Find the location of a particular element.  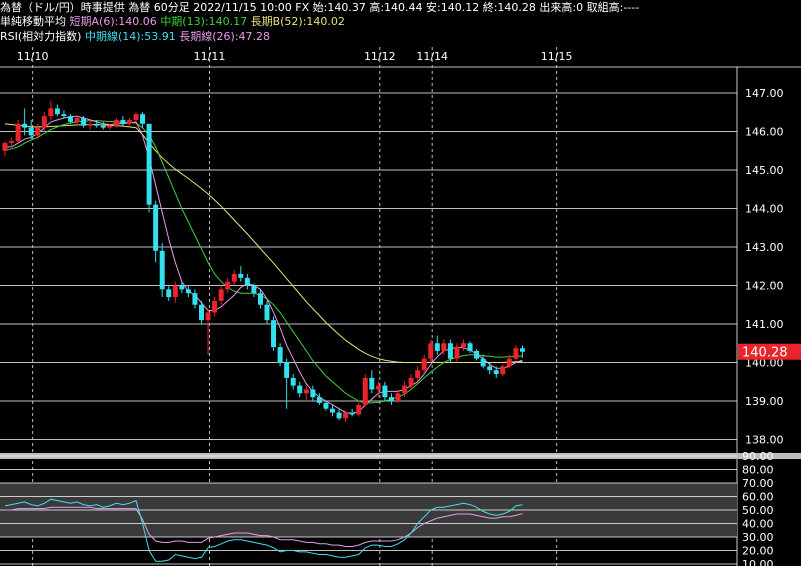

price-tick-label: 138.00 is located at coordinates (764, 440).